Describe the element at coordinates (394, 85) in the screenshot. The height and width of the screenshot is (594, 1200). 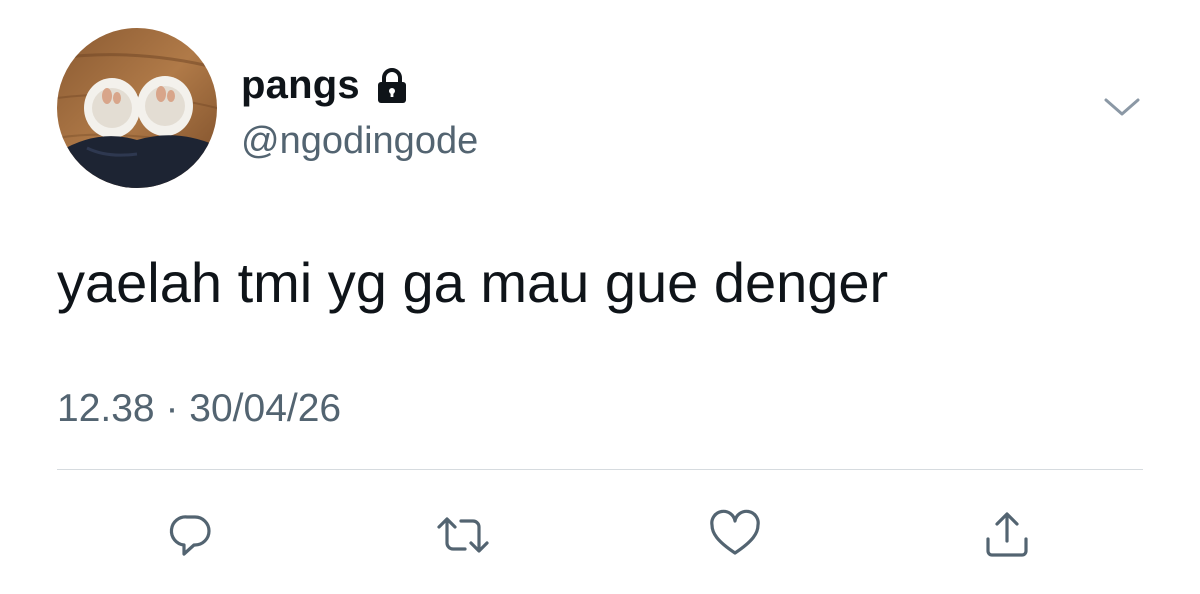
I see `lock-icon` at that location.